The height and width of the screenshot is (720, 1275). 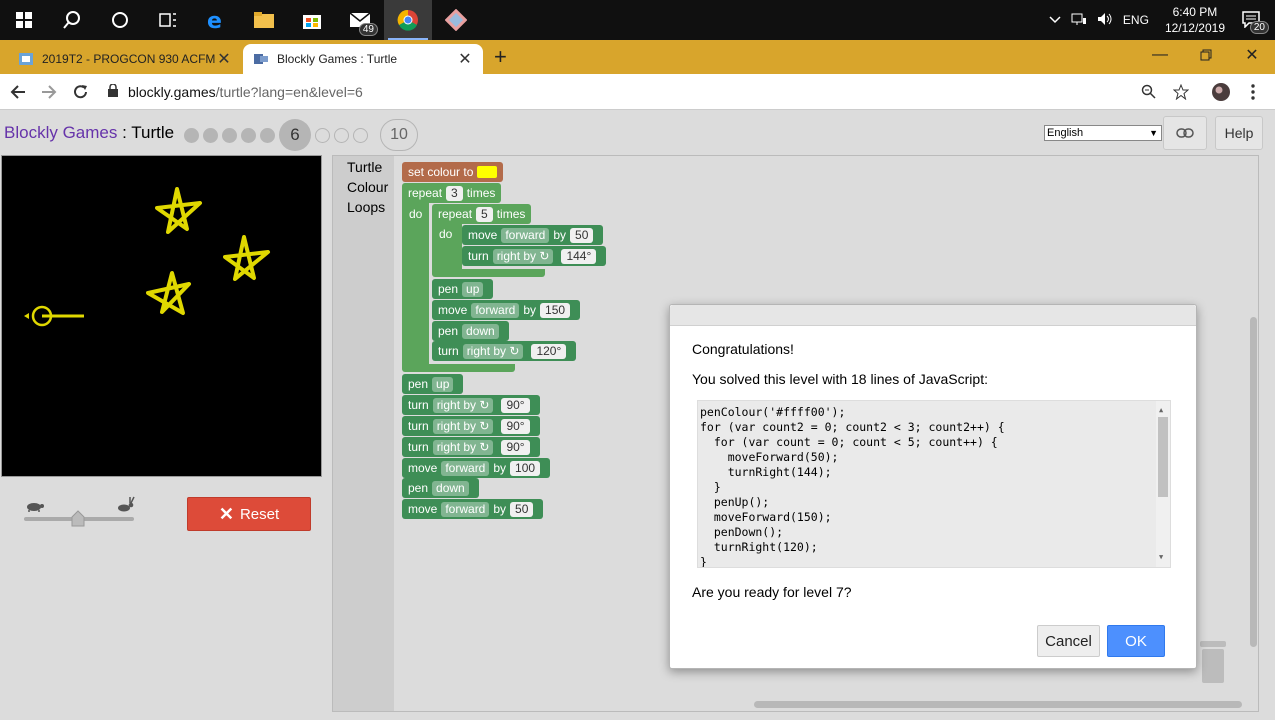 I want to click on search-icon, so click(x=72, y=20).